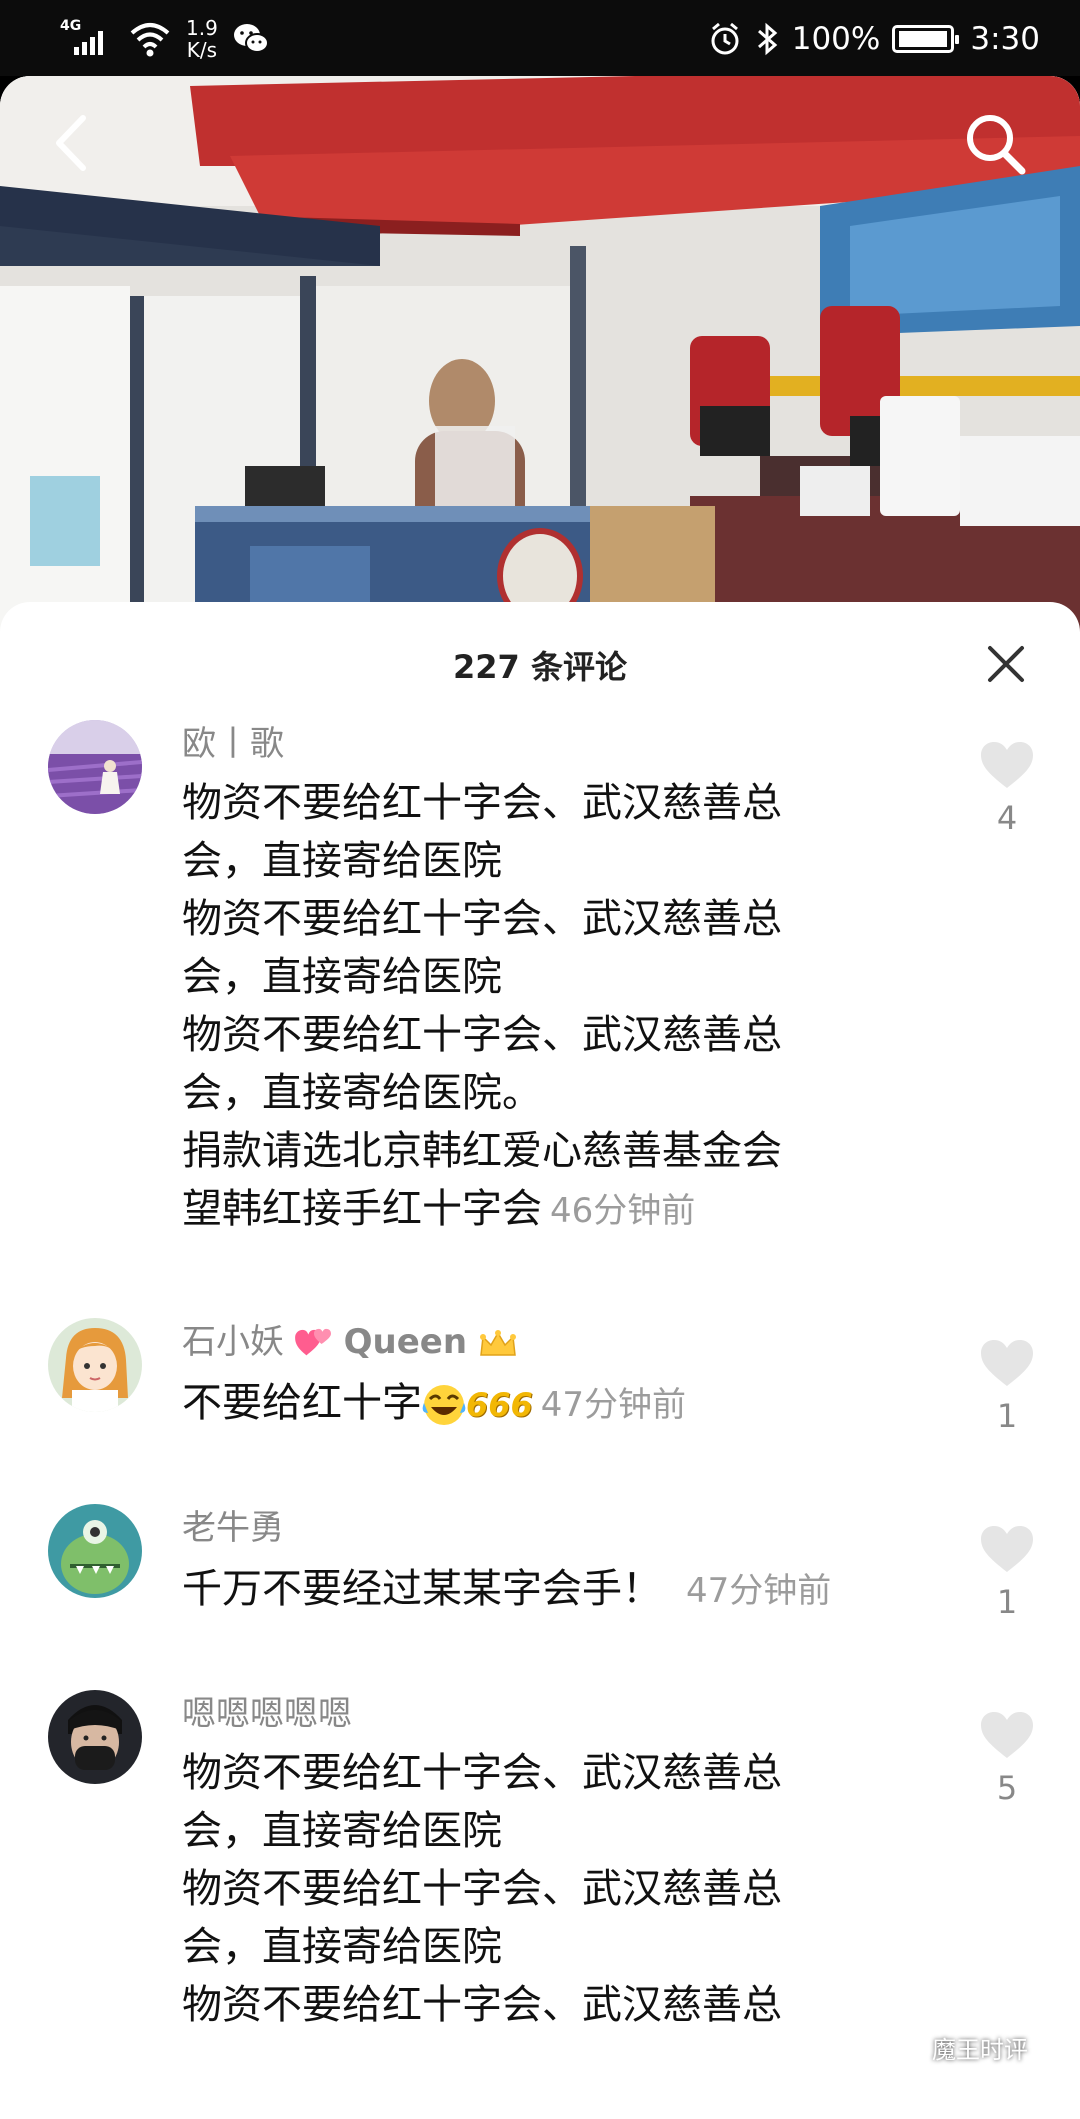 The width and height of the screenshot is (1080, 2119). I want to click on back-arrow-icon, so click(70, 143).